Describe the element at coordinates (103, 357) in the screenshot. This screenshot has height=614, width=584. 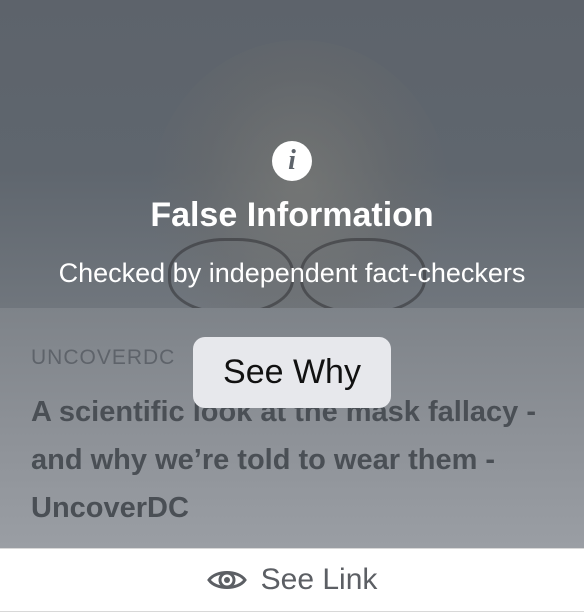
I see `link-domain: UNCOVERDC` at that location.